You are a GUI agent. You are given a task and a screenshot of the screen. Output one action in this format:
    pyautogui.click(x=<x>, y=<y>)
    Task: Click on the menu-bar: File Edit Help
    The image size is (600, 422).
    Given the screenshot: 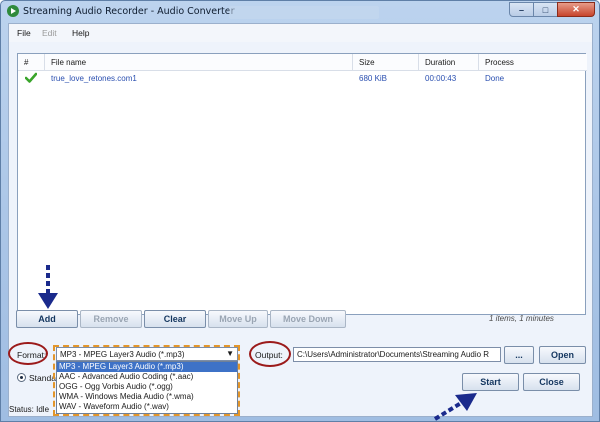 What is the action you would take?
    pyautogui.click(x=300, y=33)
    